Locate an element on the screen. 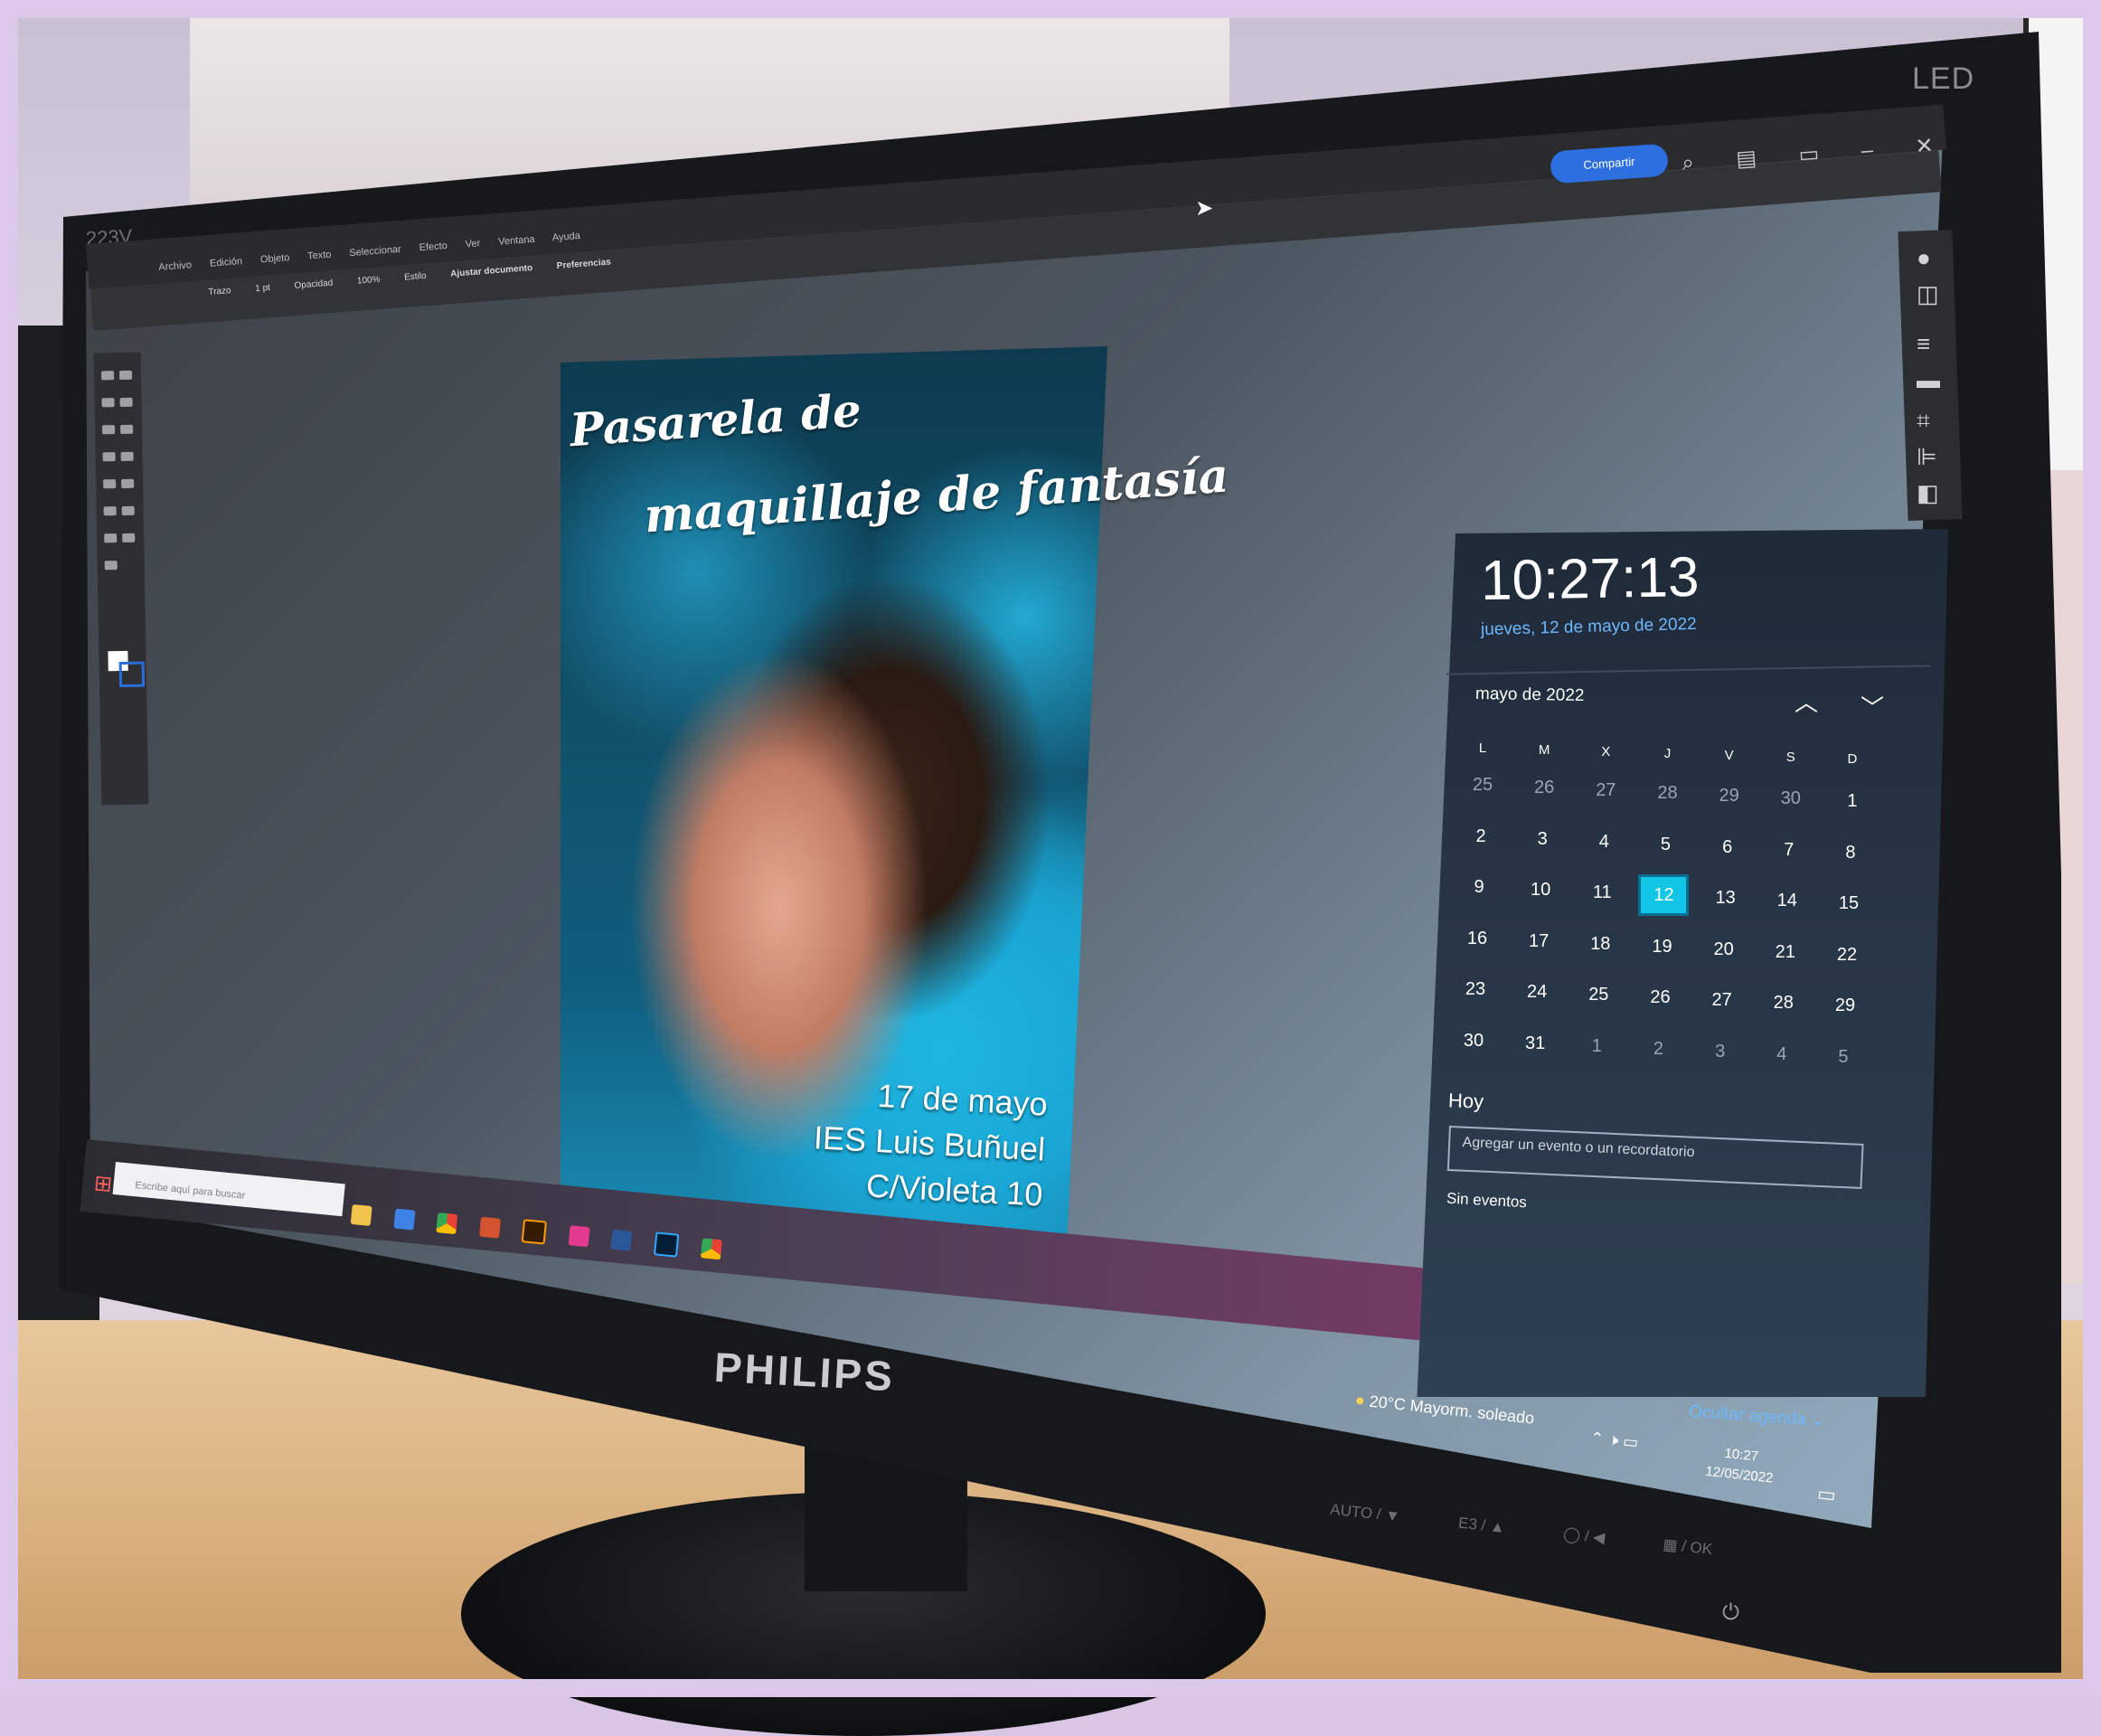 The width and height of the screenshot is (2101, 1736). monitor-button-input: ◯ / ◀ is located at coordinates (1584, 1536).